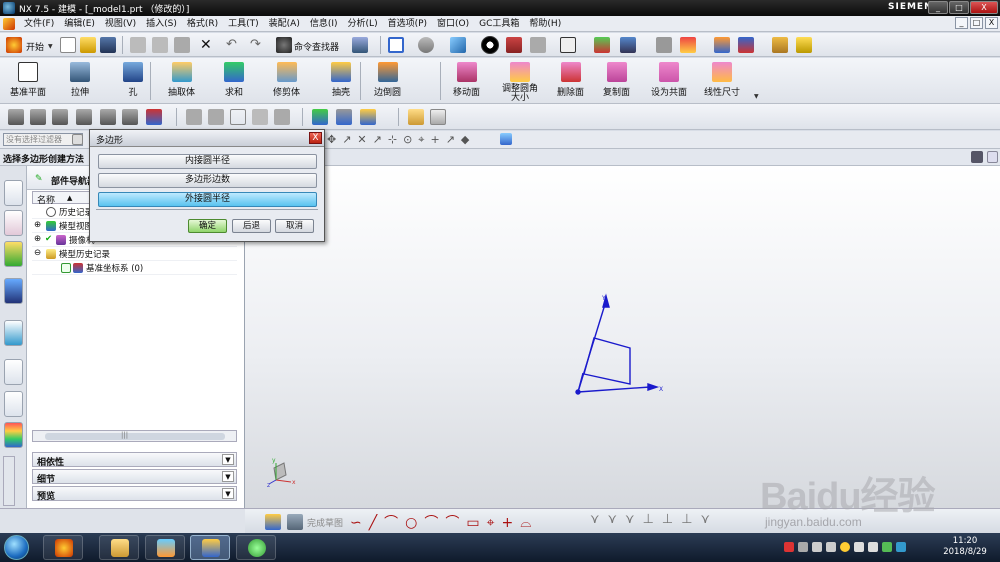 The image size is (1000, 562). Describe the element at coordinates (13, 254) in the screenshot. I see `reuse-library-icon` at that location.